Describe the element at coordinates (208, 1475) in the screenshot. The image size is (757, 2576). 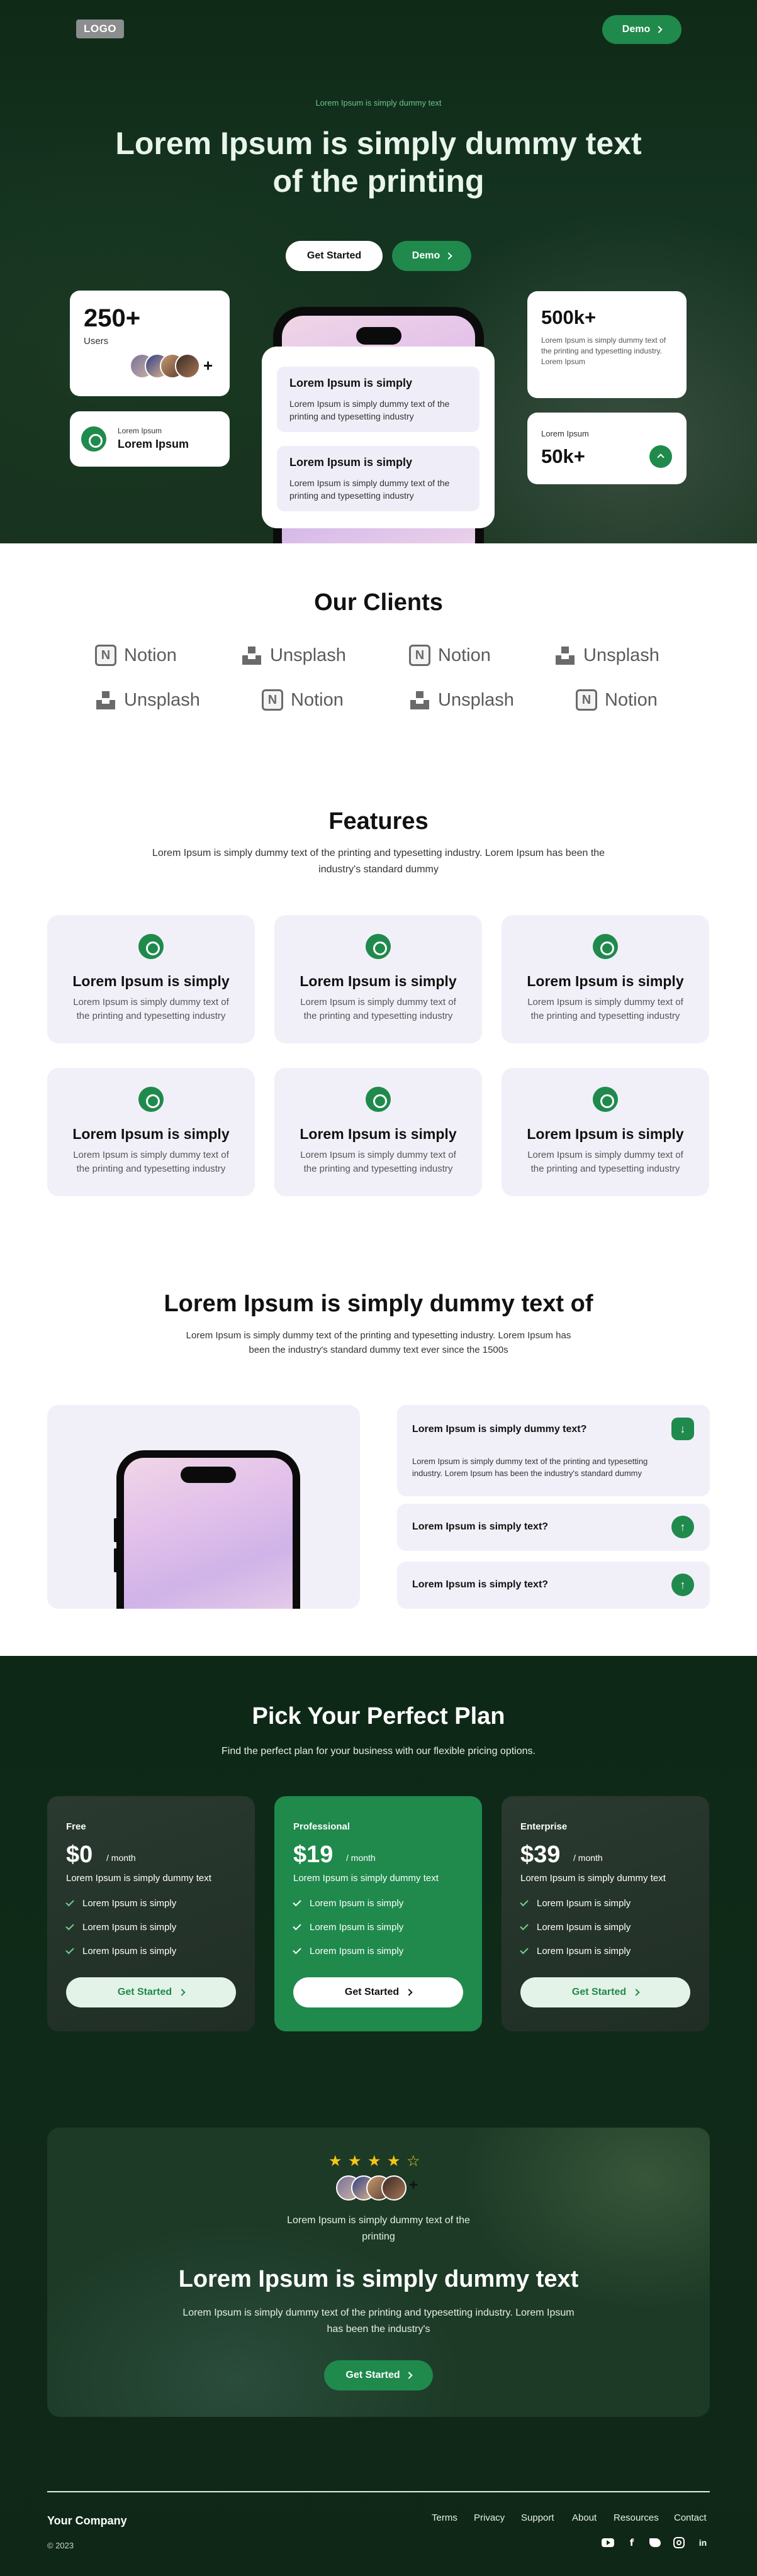
I see `phone-notch` at that location.